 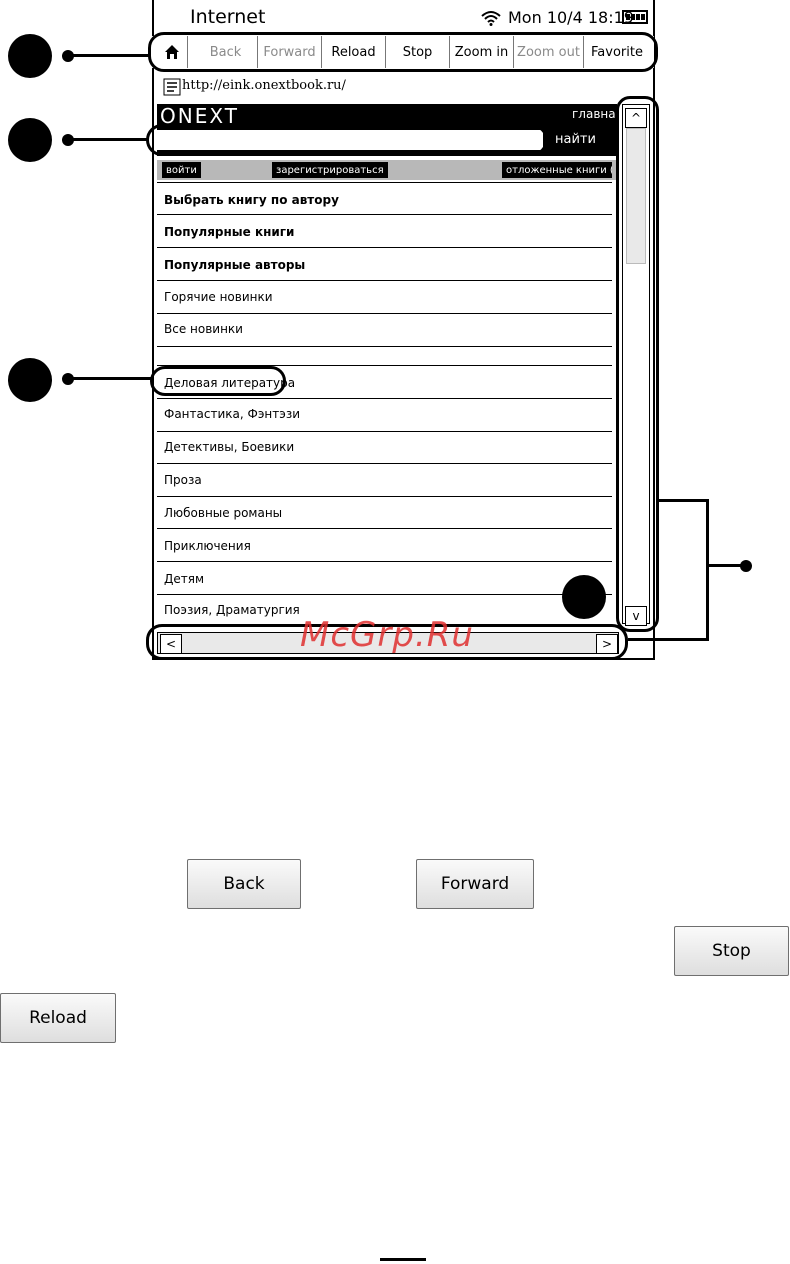 What do you see at coordinates (491, 18) in the screenshot?
I see `wifi-icon` at bounding box center [491, 18].